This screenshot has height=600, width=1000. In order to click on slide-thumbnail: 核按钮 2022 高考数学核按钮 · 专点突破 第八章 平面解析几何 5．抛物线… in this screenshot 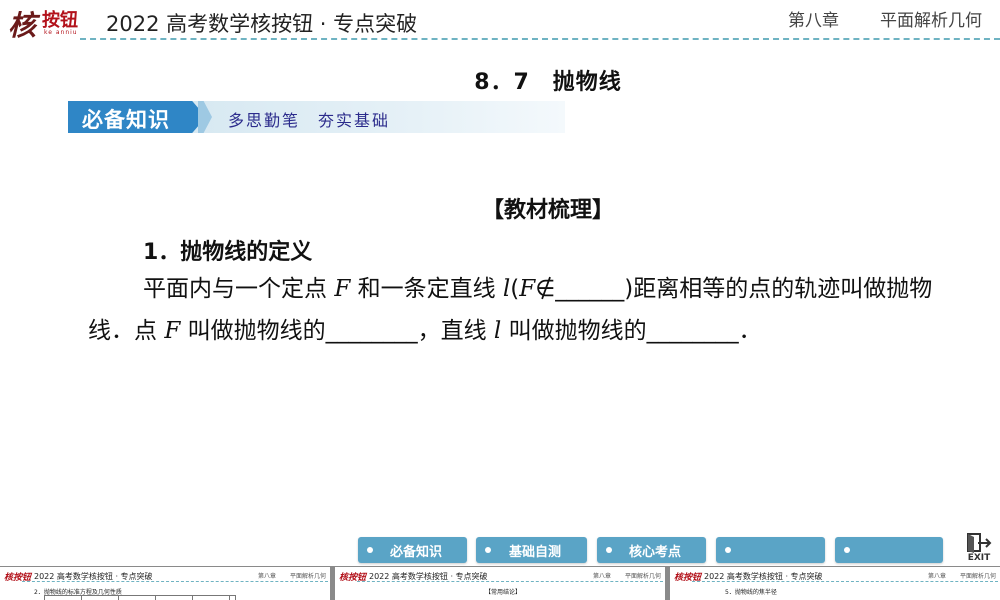, I will do `click(835, 583)`.